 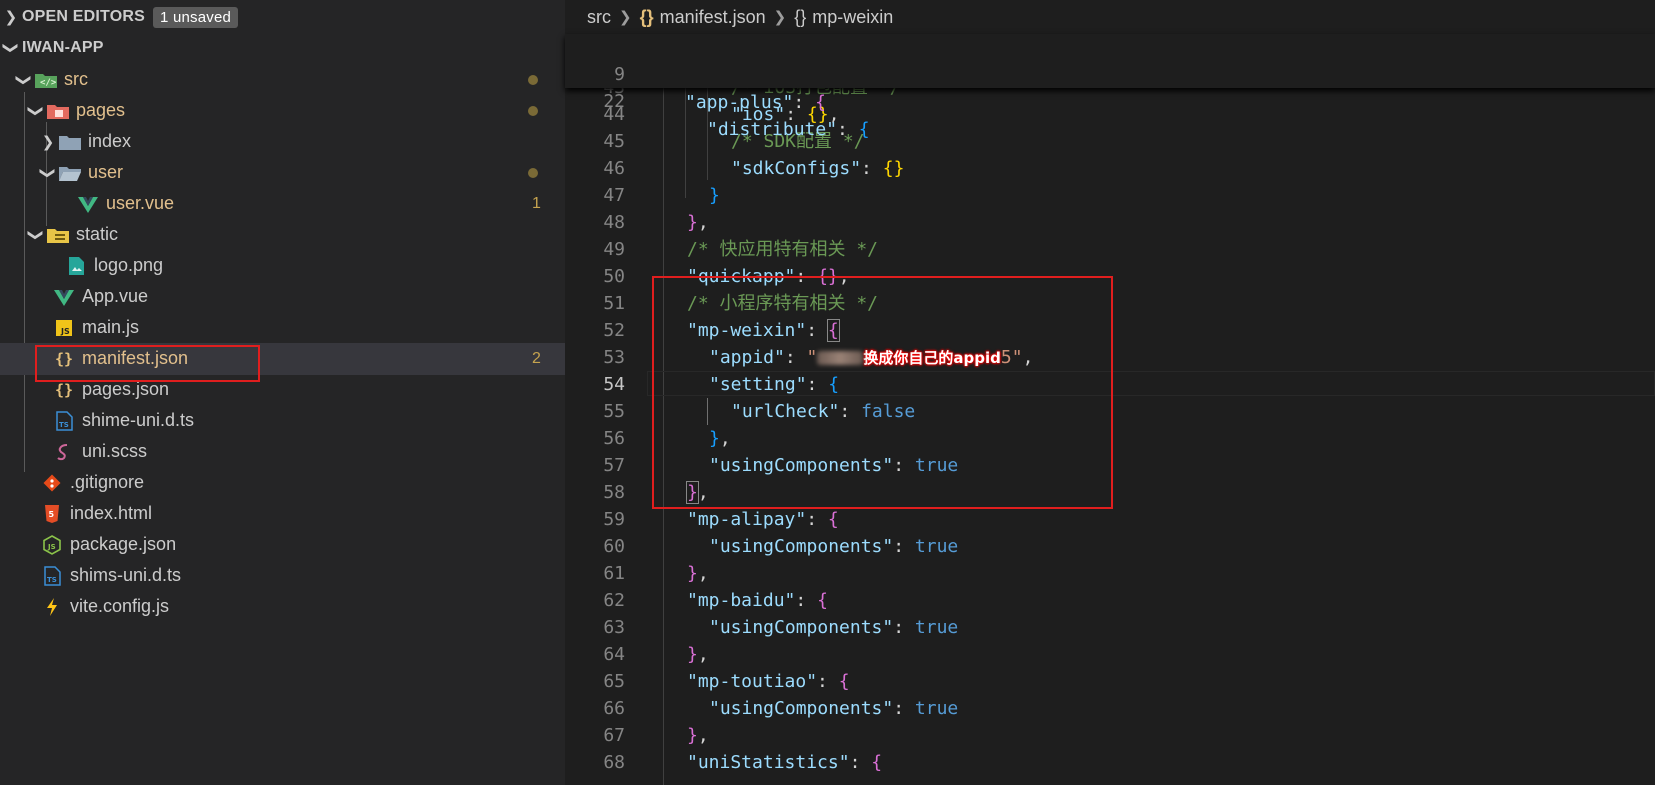 What do you see at coordinates (614, 654) in the screenshot?
I see `line-number: 64` at bounding box center [614, 654].